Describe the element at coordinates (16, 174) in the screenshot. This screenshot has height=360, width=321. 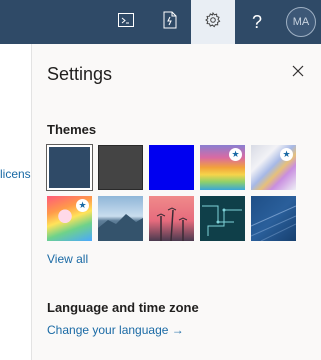
I see `license-link-fragment: licens` at that location.